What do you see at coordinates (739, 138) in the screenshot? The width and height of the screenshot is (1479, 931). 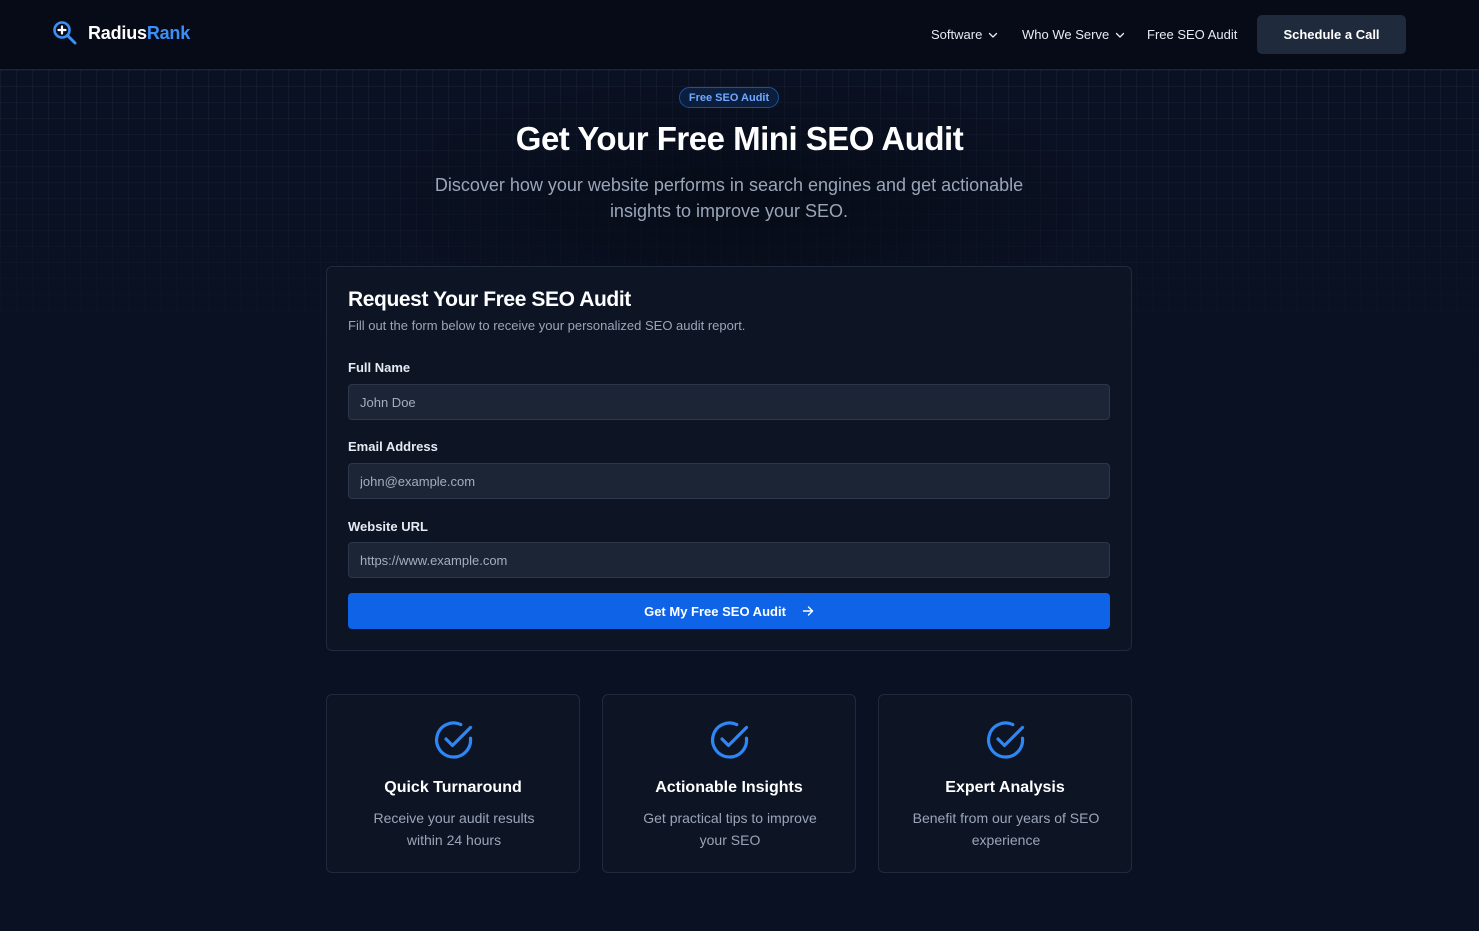 I see `page-title: Get Your Free Mini SEO Audit` at bounding box center [739, 138].